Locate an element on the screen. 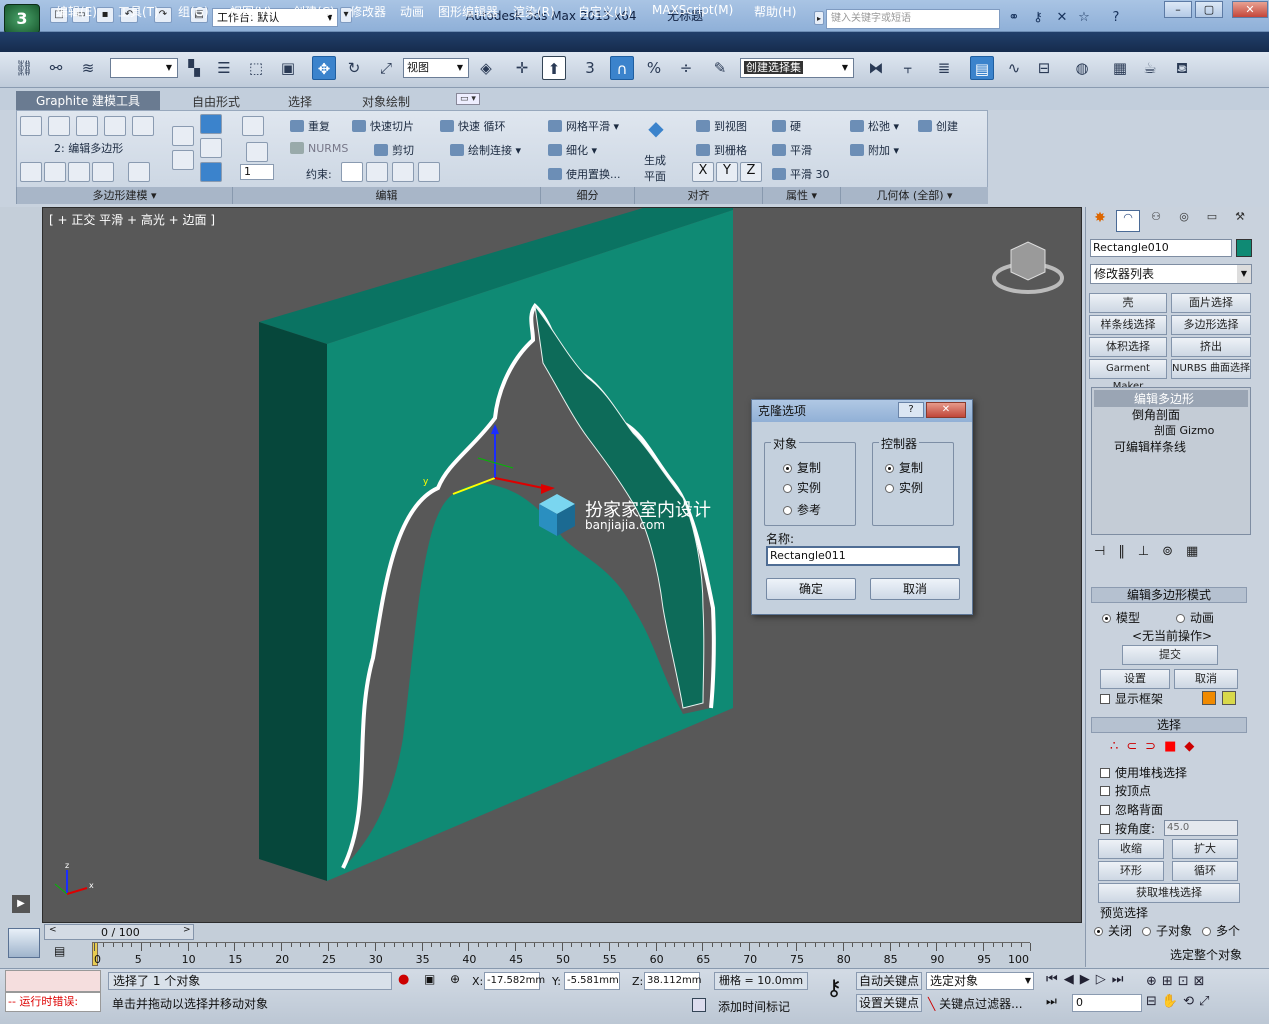 The image size is (1269, 1024). mod-splineselect-button: 样条线选择 is located at coordinates (1128, 325).